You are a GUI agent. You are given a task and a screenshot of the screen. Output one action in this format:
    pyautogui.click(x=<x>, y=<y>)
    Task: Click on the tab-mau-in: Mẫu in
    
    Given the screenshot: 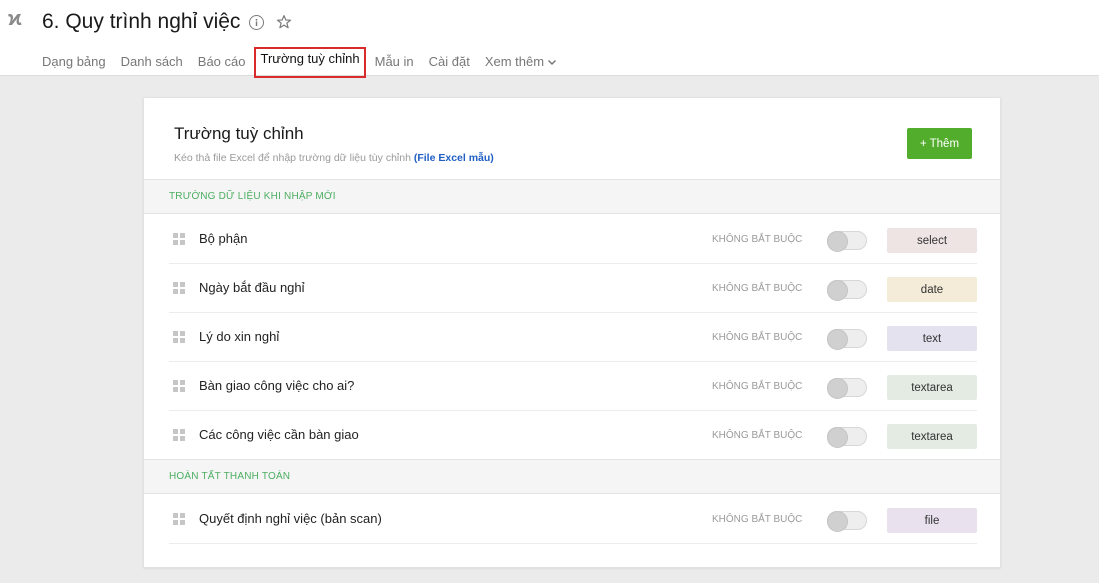 What is the action you would take?
    pyautogui.click(x=394, y=62)
    